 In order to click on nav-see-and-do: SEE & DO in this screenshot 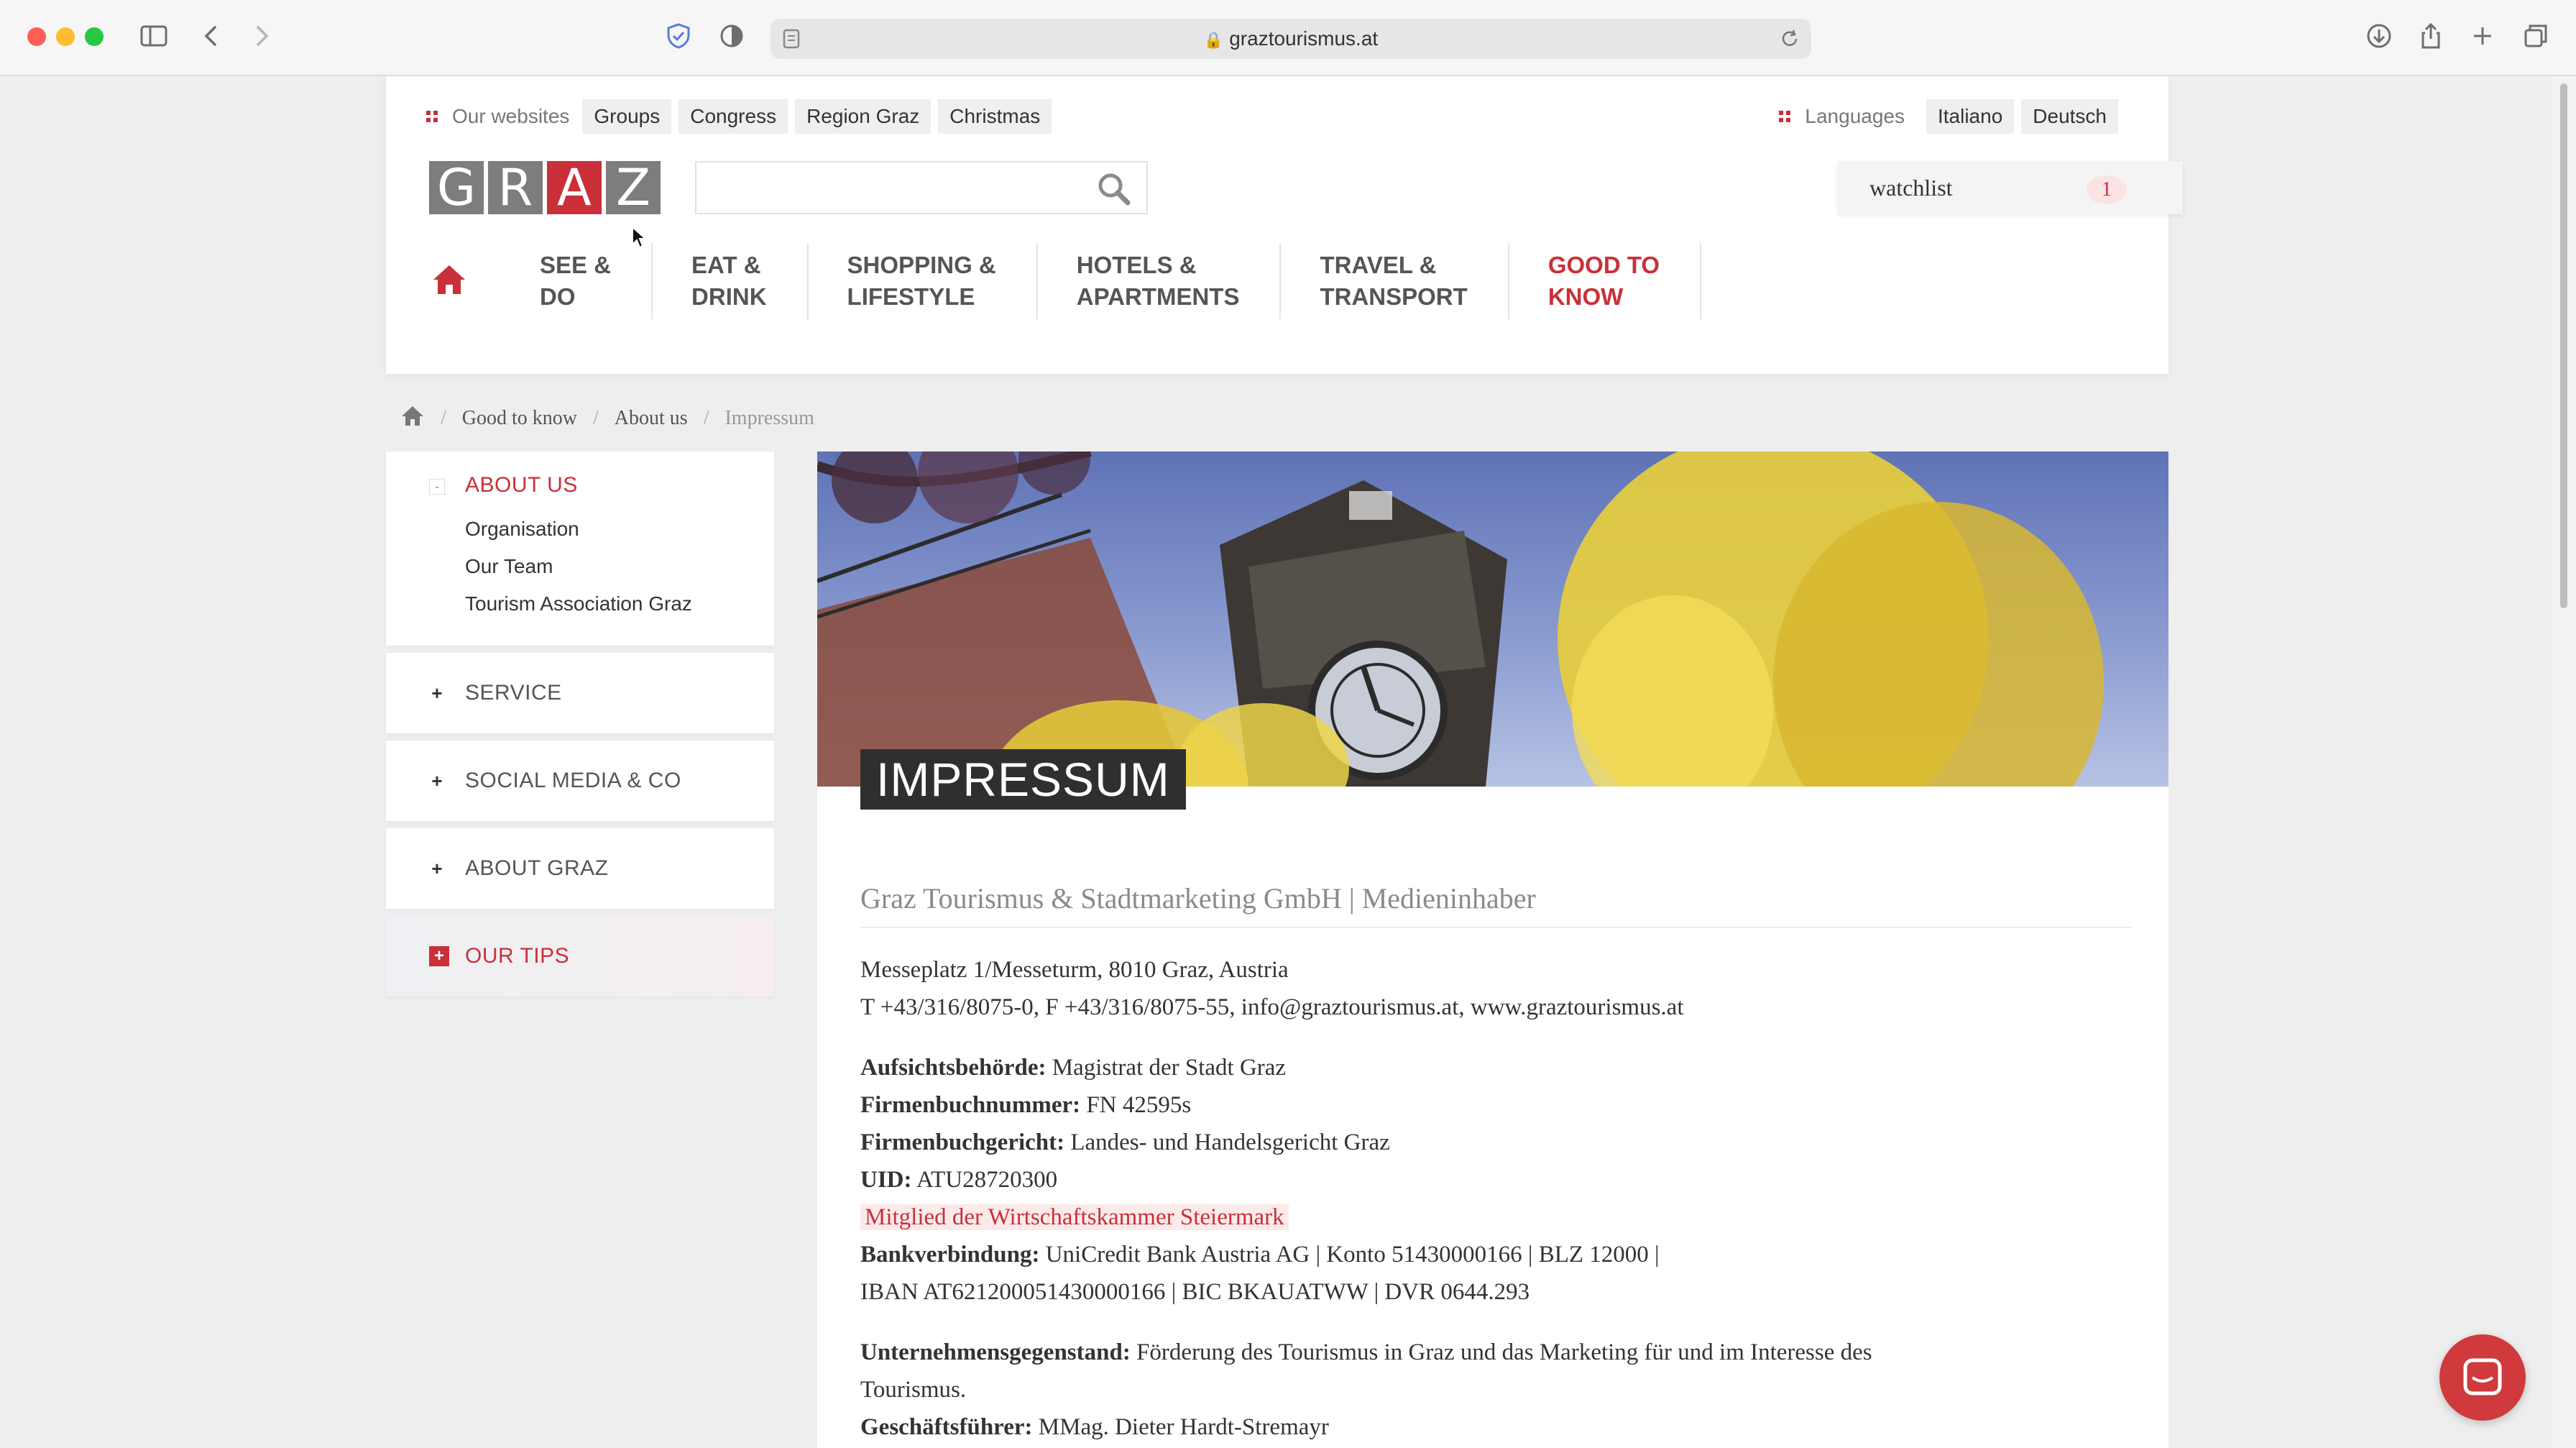, I will do `click(577, 281)`.